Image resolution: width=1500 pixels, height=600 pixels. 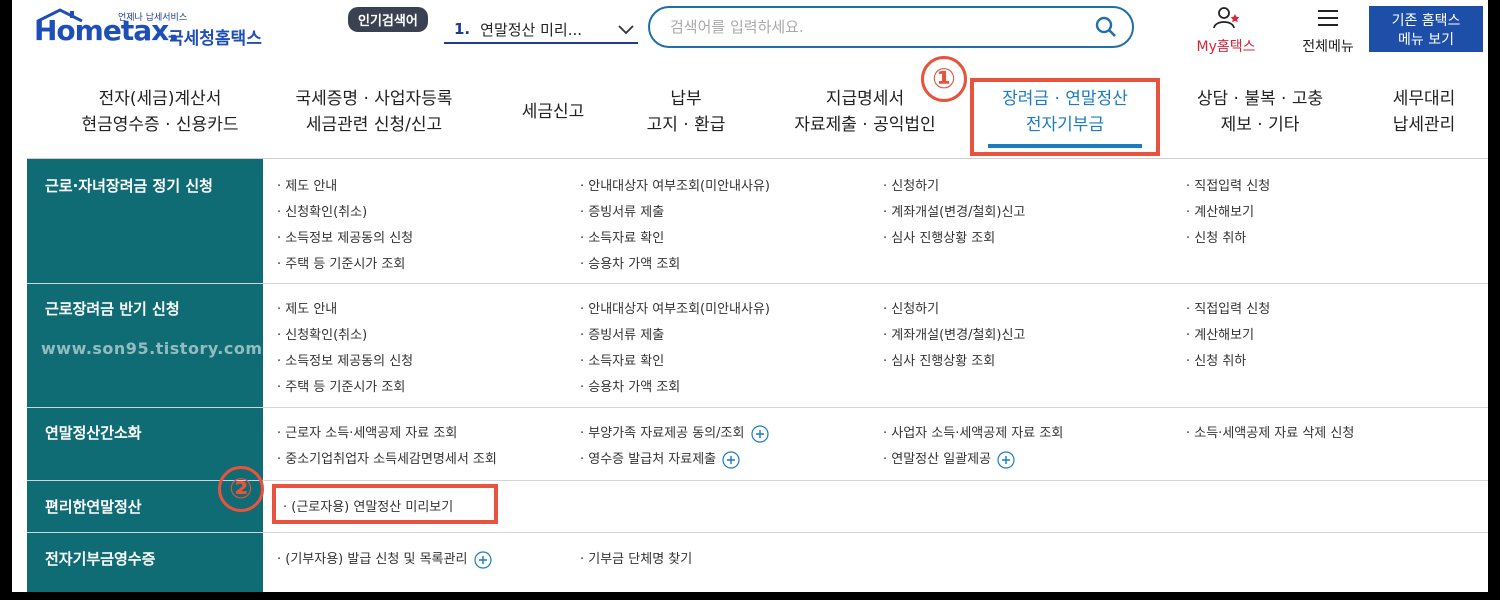 I want to click on gnb-label-line2: 자료제출 · 공익법인, so click(x=865, y=125).